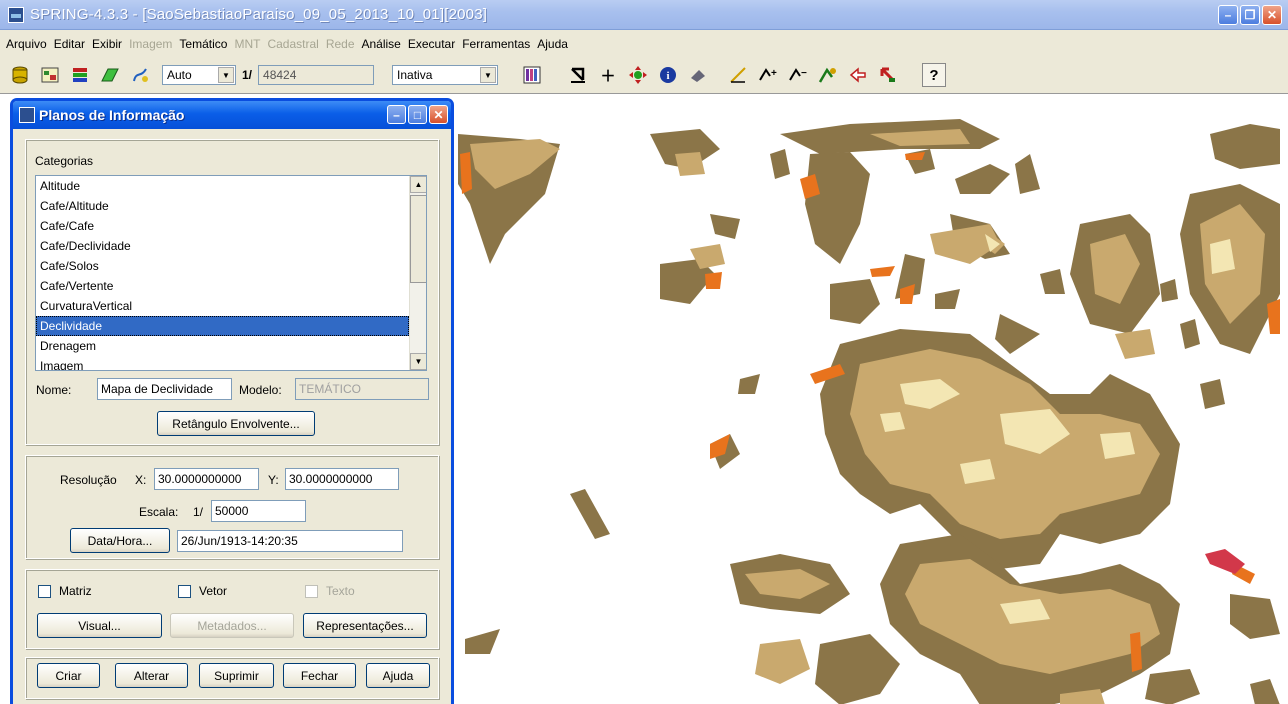 This screenshot has width=1288, height=704. Describe the element at coordinates (69, 44) in the screenshot. I see `menu-editar: Editar` at that location.